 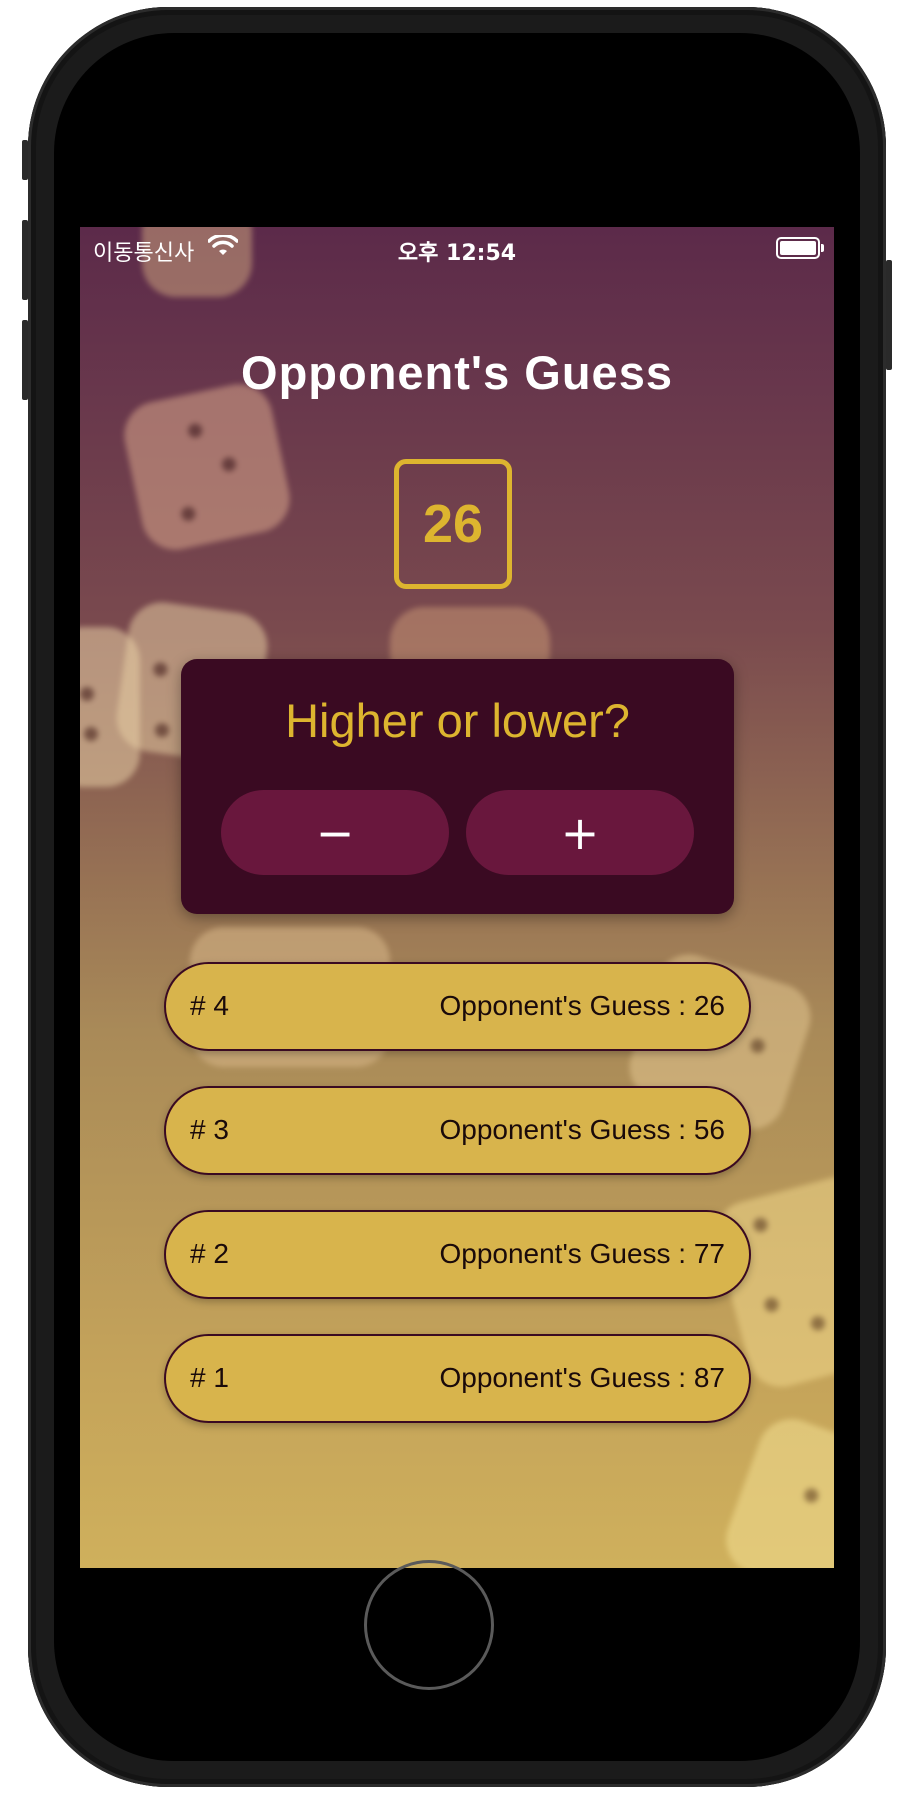 I want to click on home-button, so click(x=429, y=1625).